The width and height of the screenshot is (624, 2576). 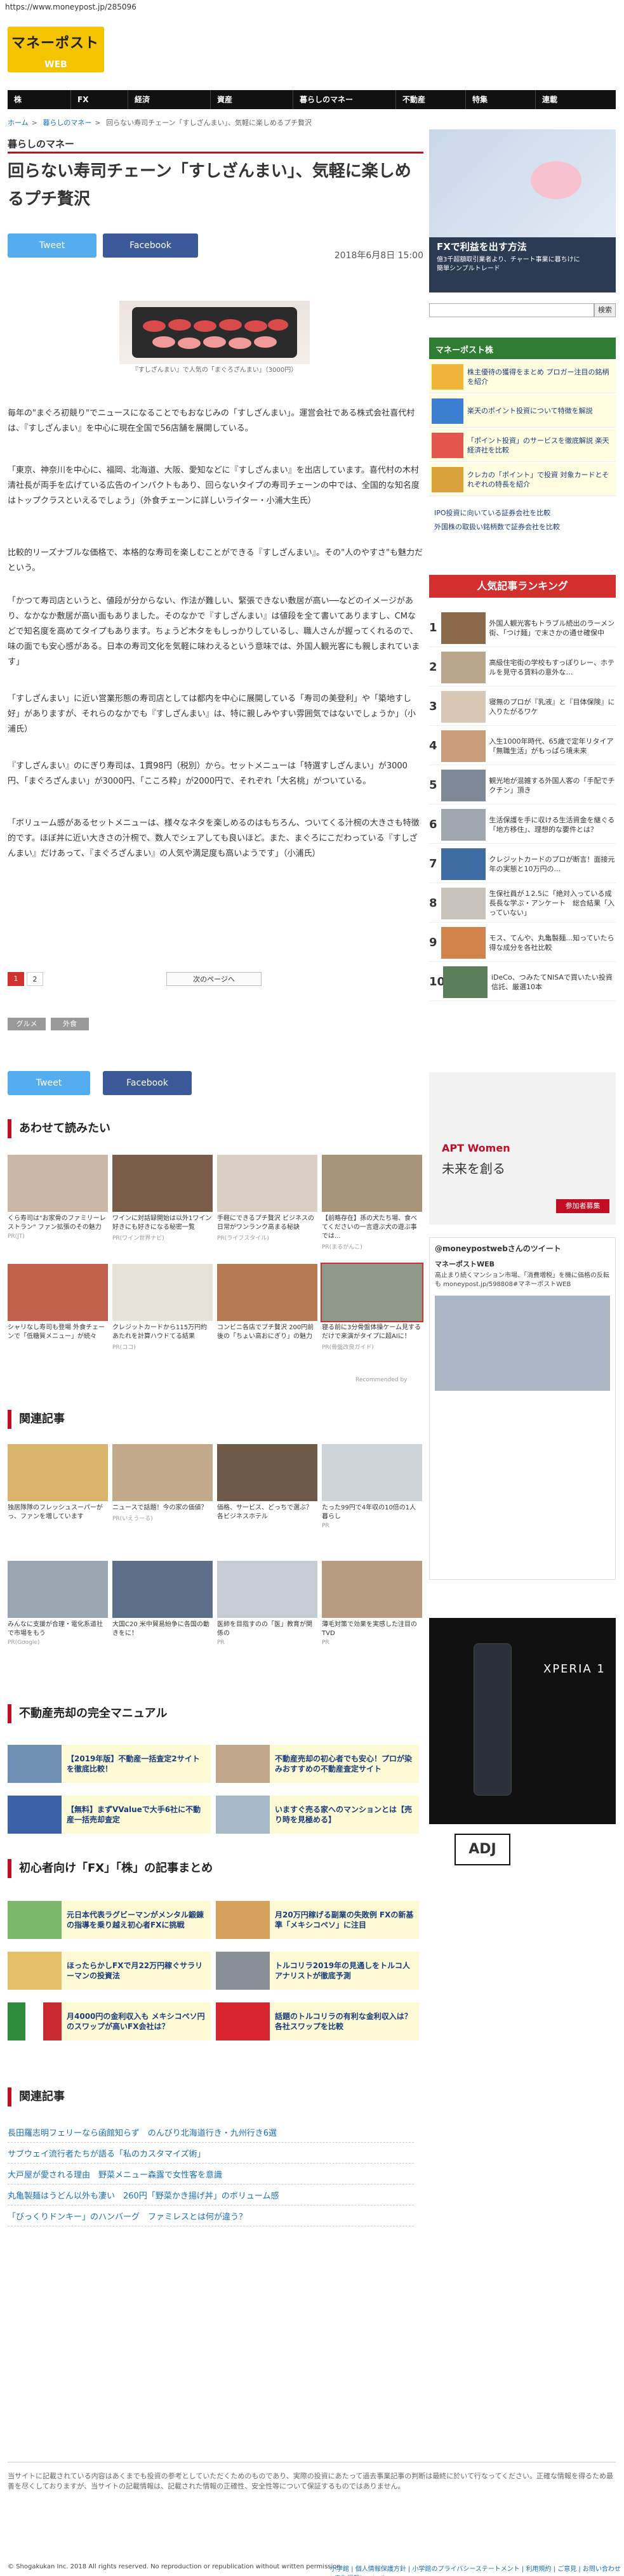 I want to click on recommended-by: Recommended by, so click(x=381, y=1380).